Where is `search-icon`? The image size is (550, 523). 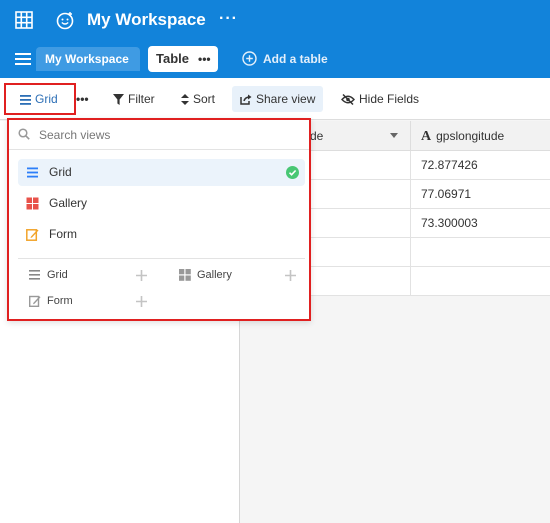
search-icon is located at coordinates (24, 134).